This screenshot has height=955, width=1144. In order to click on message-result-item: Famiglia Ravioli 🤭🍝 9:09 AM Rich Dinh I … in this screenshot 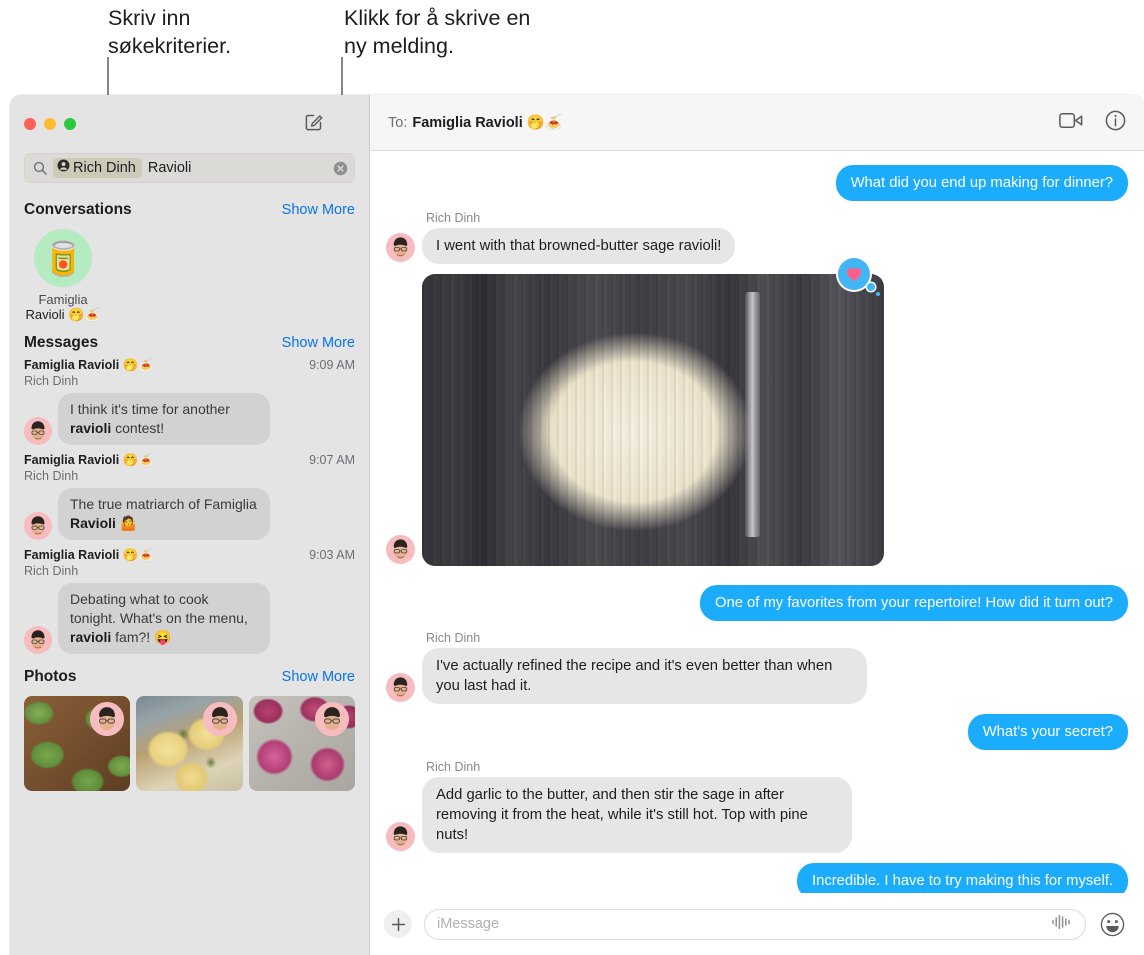, I will do `click(189, 403)`.